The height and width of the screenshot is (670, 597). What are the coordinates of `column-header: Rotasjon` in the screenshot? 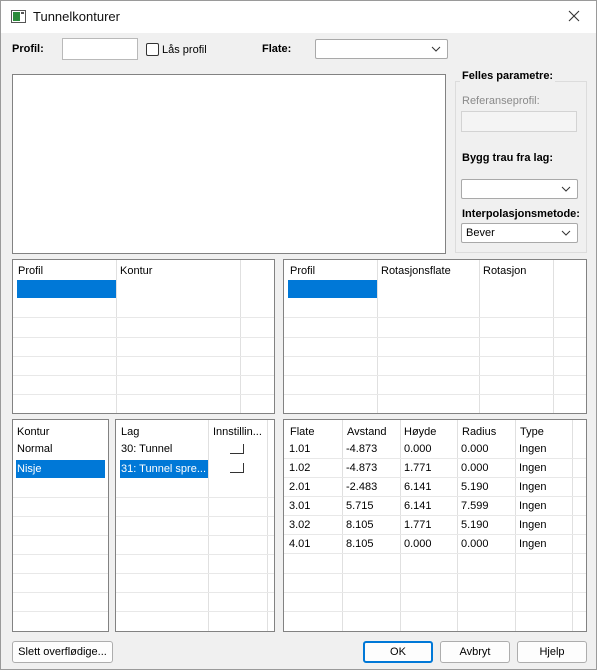 It's located at (504, 271).